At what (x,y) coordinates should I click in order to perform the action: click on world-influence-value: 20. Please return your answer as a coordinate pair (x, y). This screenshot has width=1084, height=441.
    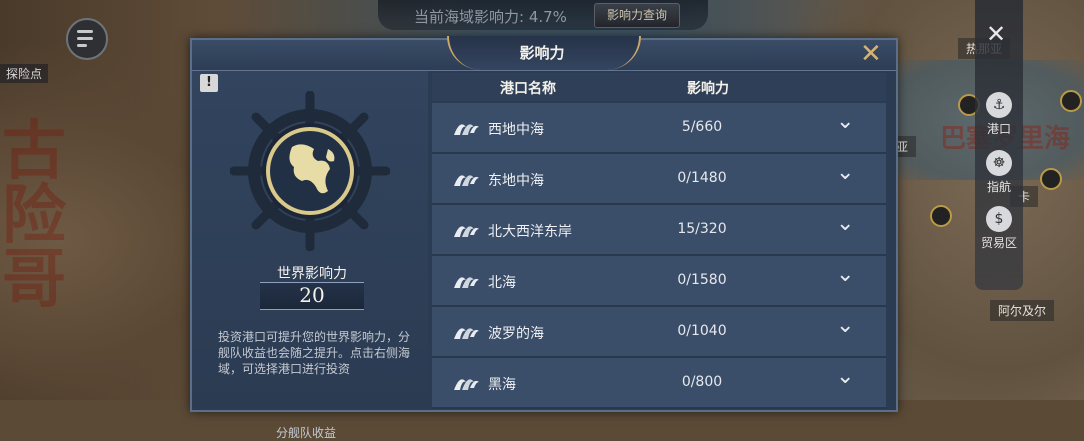
    Looking at the image, I should click on (312, 295).